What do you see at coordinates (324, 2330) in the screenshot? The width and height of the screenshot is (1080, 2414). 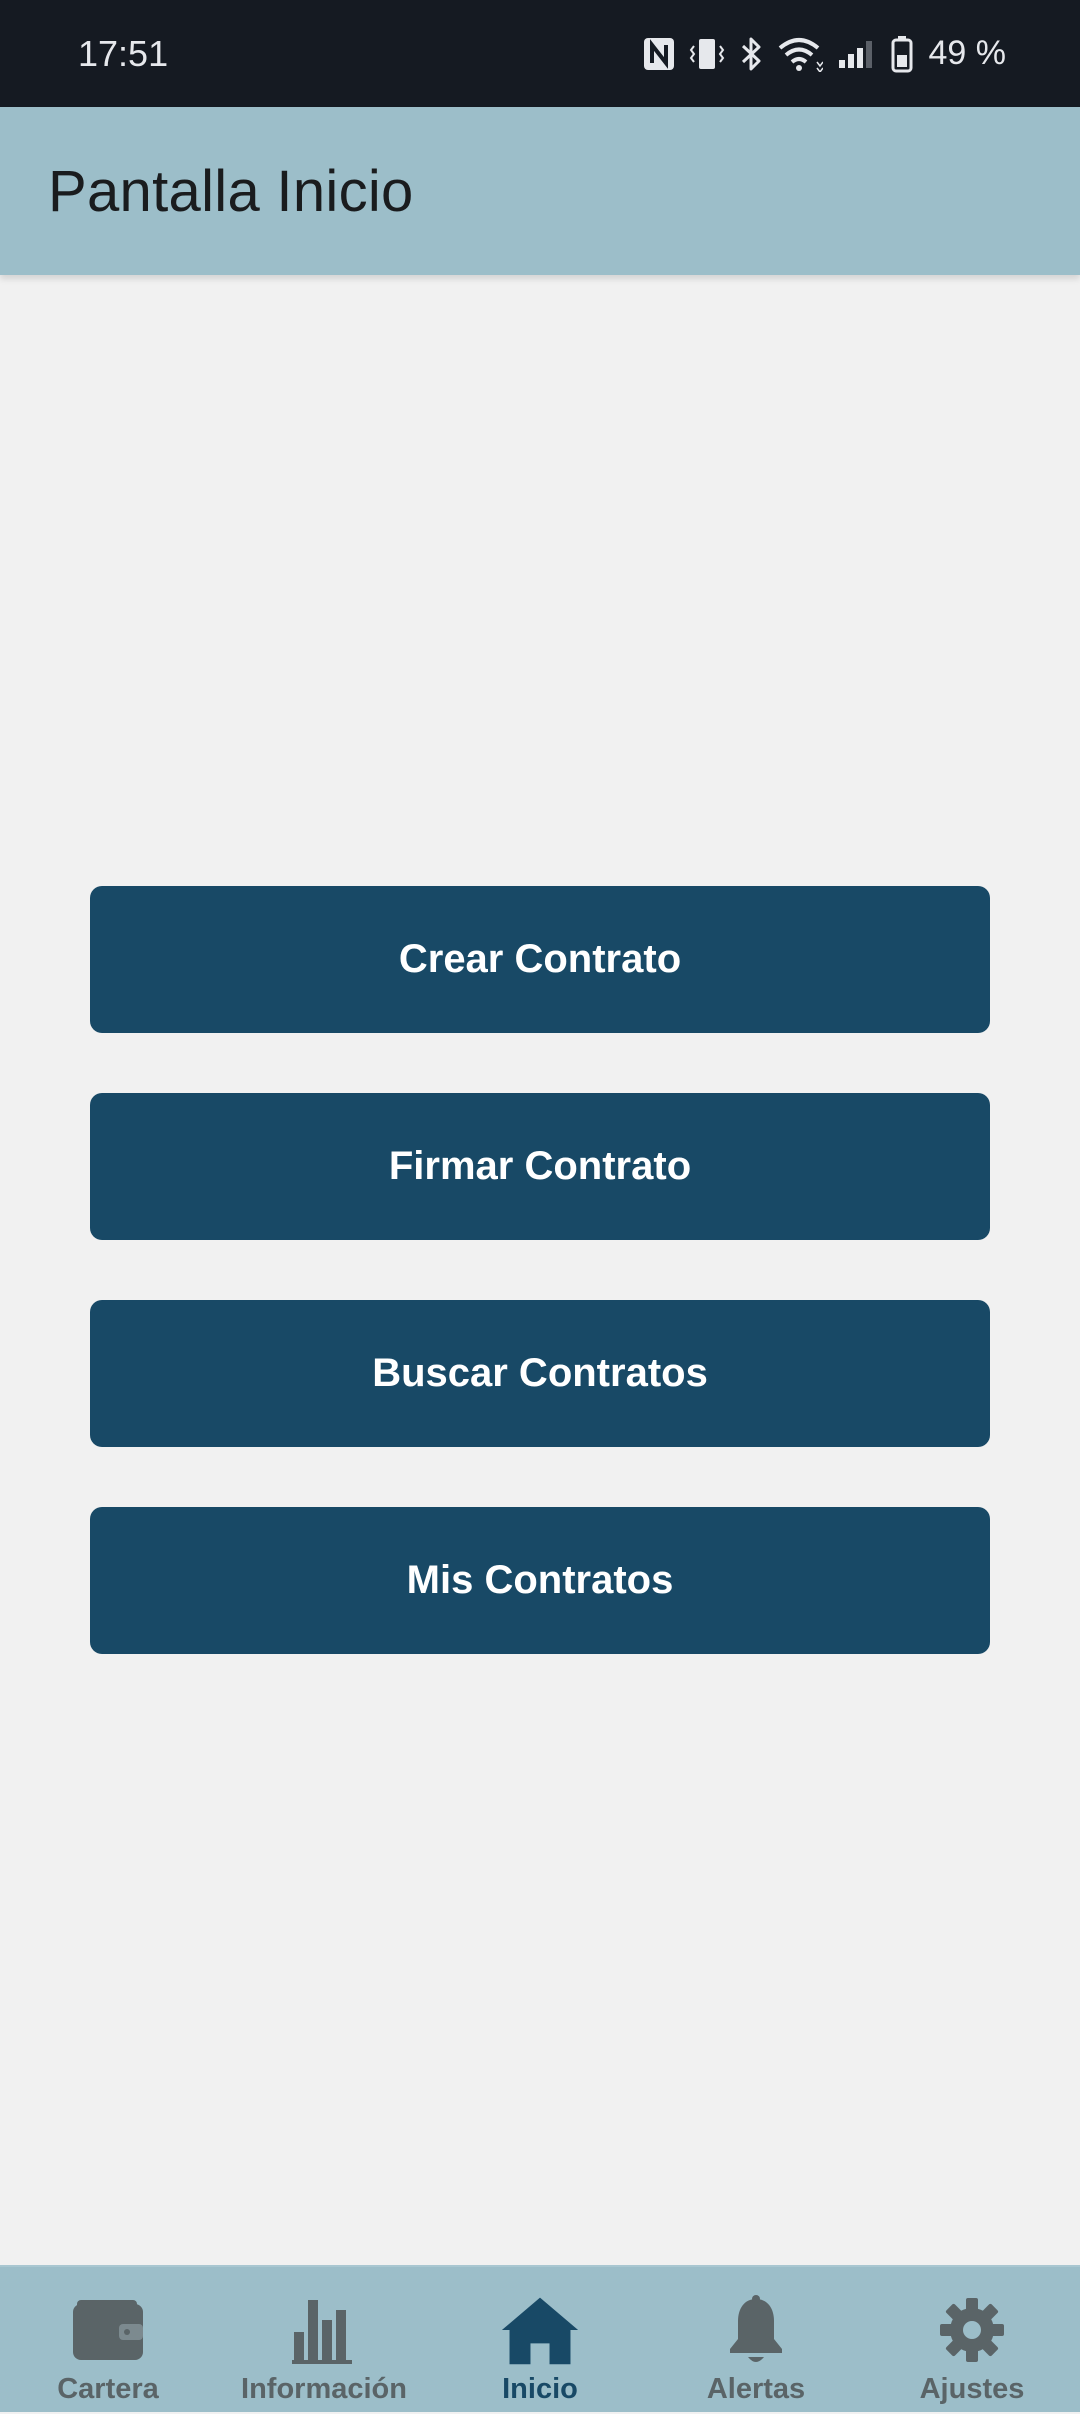 I see `bar-chart-icon` at bounding box center [324, 2330].